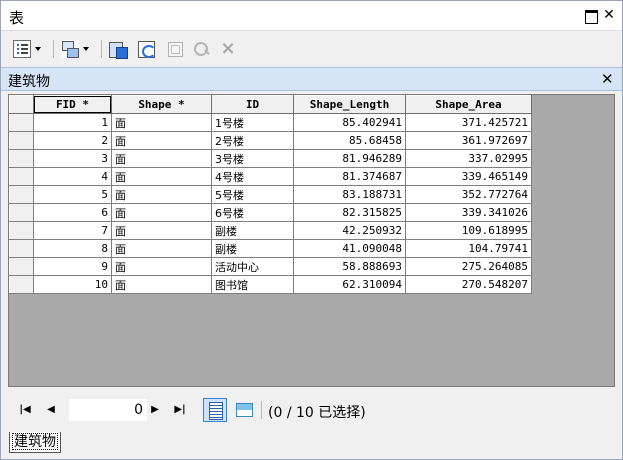 Image resolution: width=623 pixels, height=460 pixels. Describe the element at coordinates (468, 194) in the screenshot. I see `cell-shape-area: 352.772764` at that location.